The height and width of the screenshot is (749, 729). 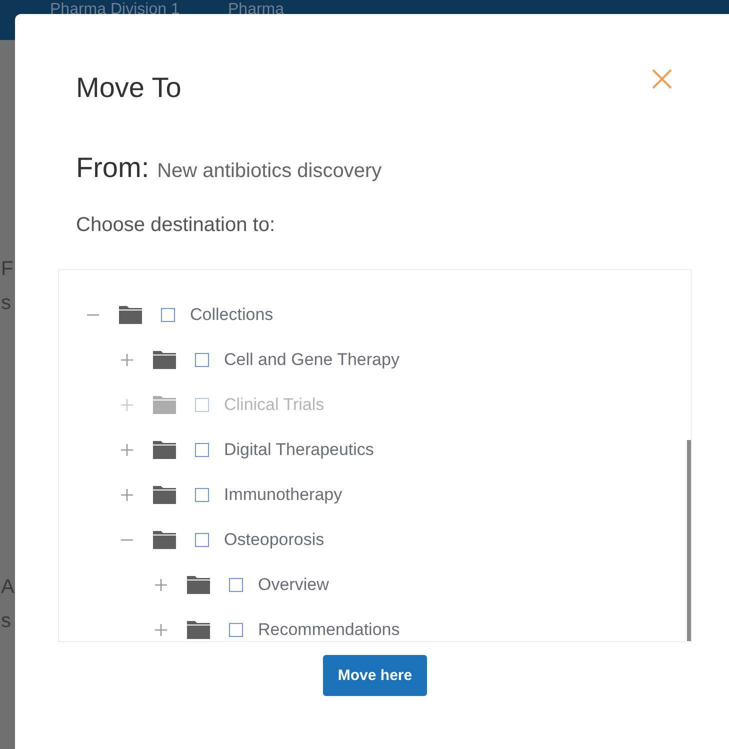 I want to click on tree-item-label: Digital Therapeutics, so click(x=299, y=450).